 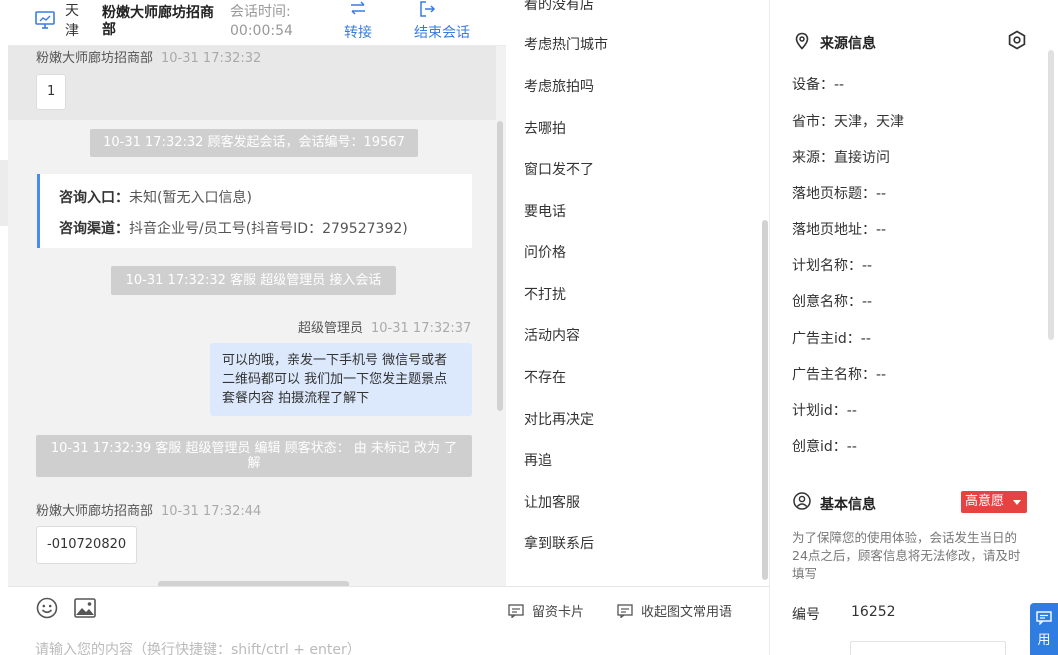 What do you see at coordinates (1017, 502) in the screenshot?
I see `caret-down-icon` at bounding box center [1017, 502].